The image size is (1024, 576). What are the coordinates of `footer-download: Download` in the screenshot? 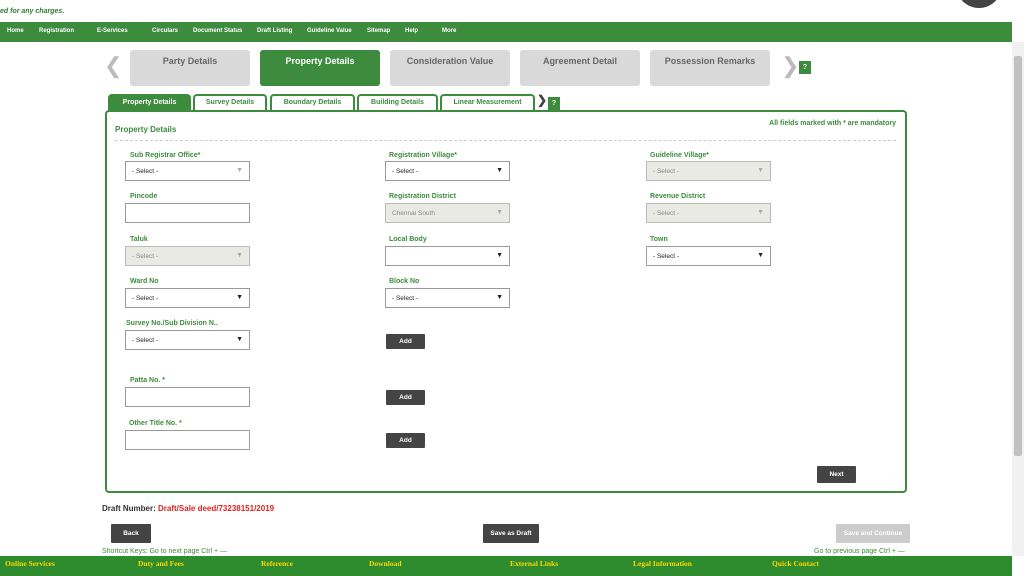 It's located at (385, 563).